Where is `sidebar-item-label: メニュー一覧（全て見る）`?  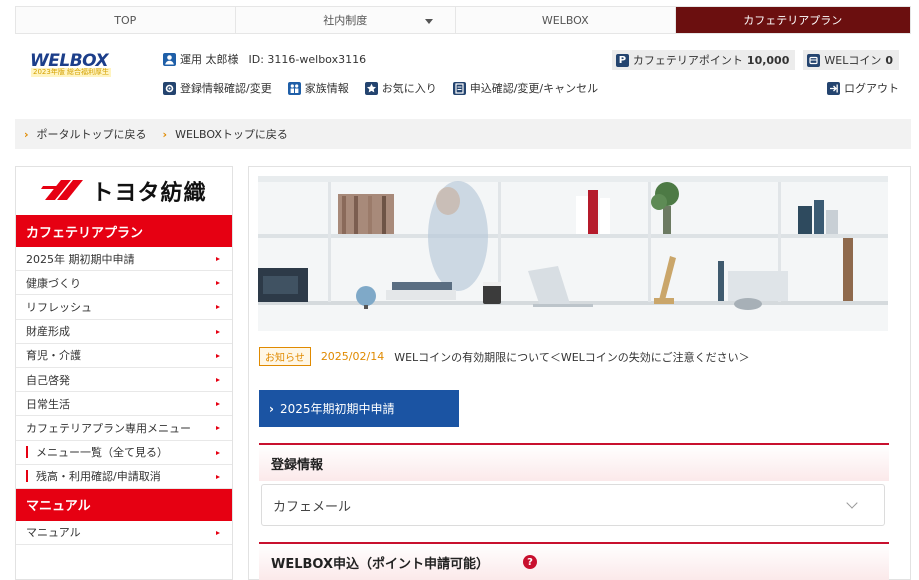 sidebar-item-label: メニュー一覧（全て見る） is located at coordinates (102, 453).